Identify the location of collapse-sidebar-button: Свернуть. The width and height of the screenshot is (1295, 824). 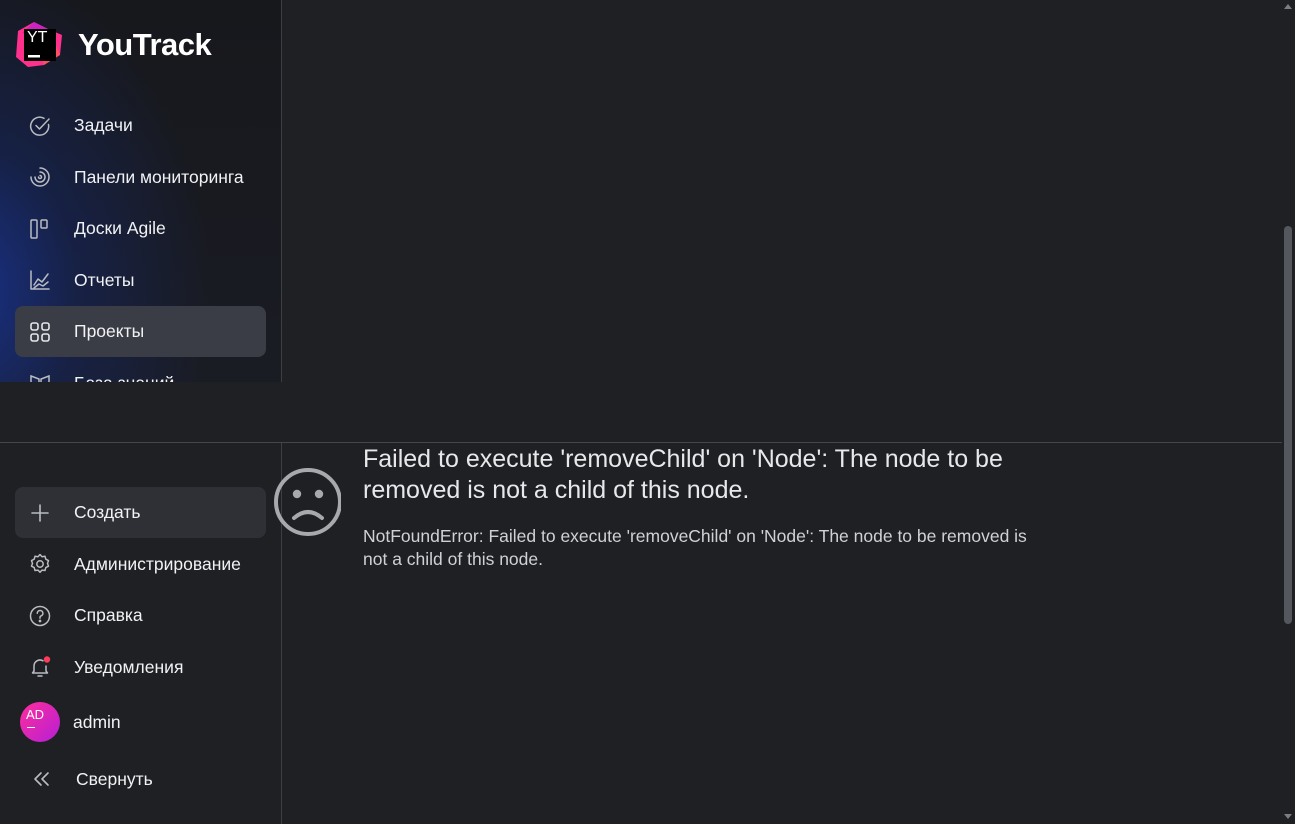
(140, 779).